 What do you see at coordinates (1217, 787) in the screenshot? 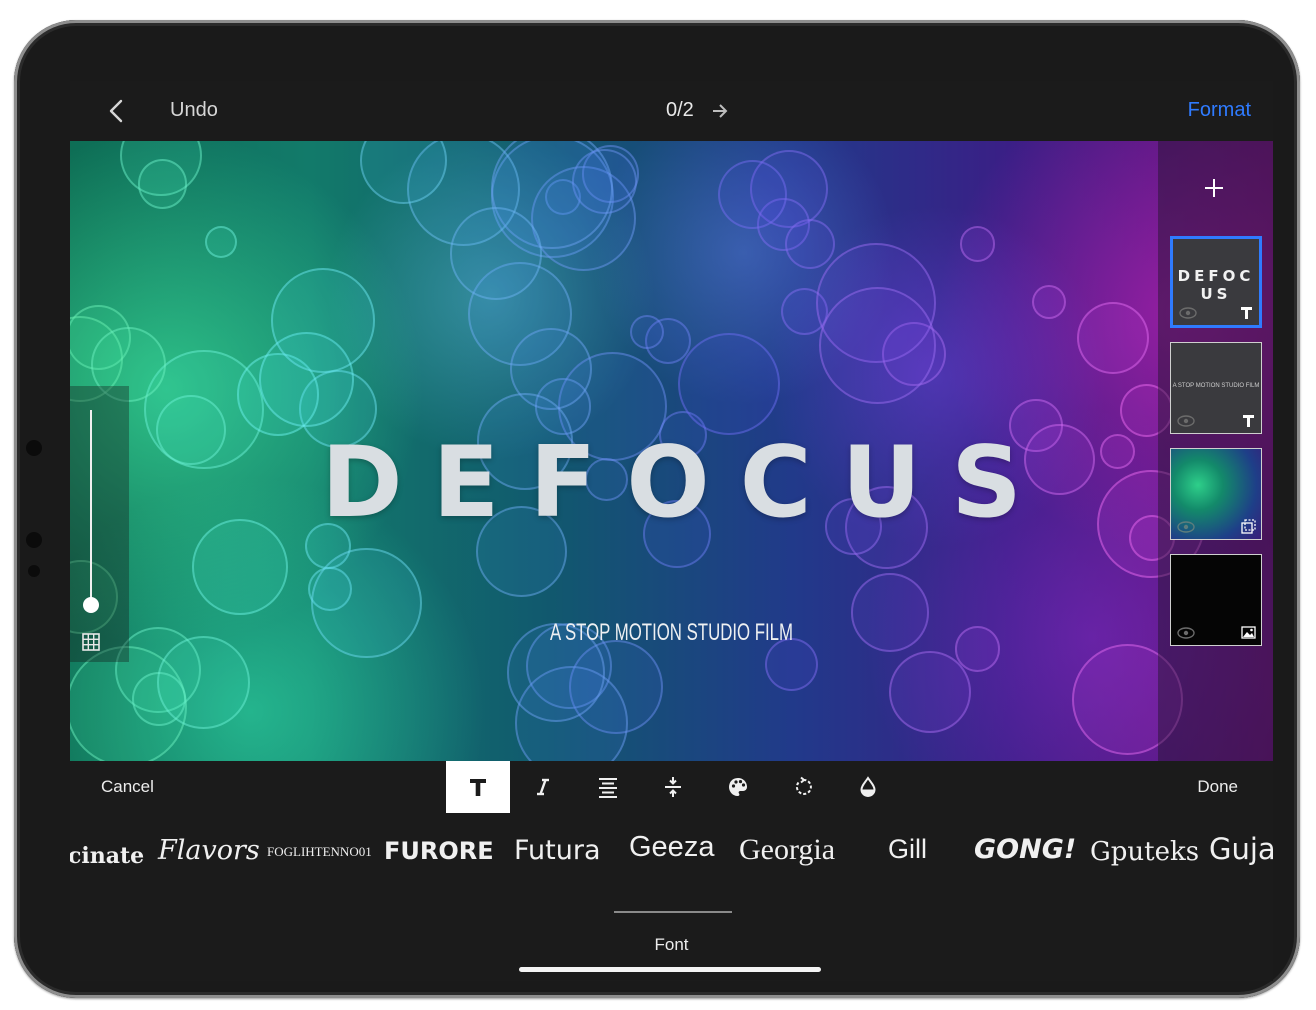
I see `done-button: Done` at bounding box center [1217, 787].